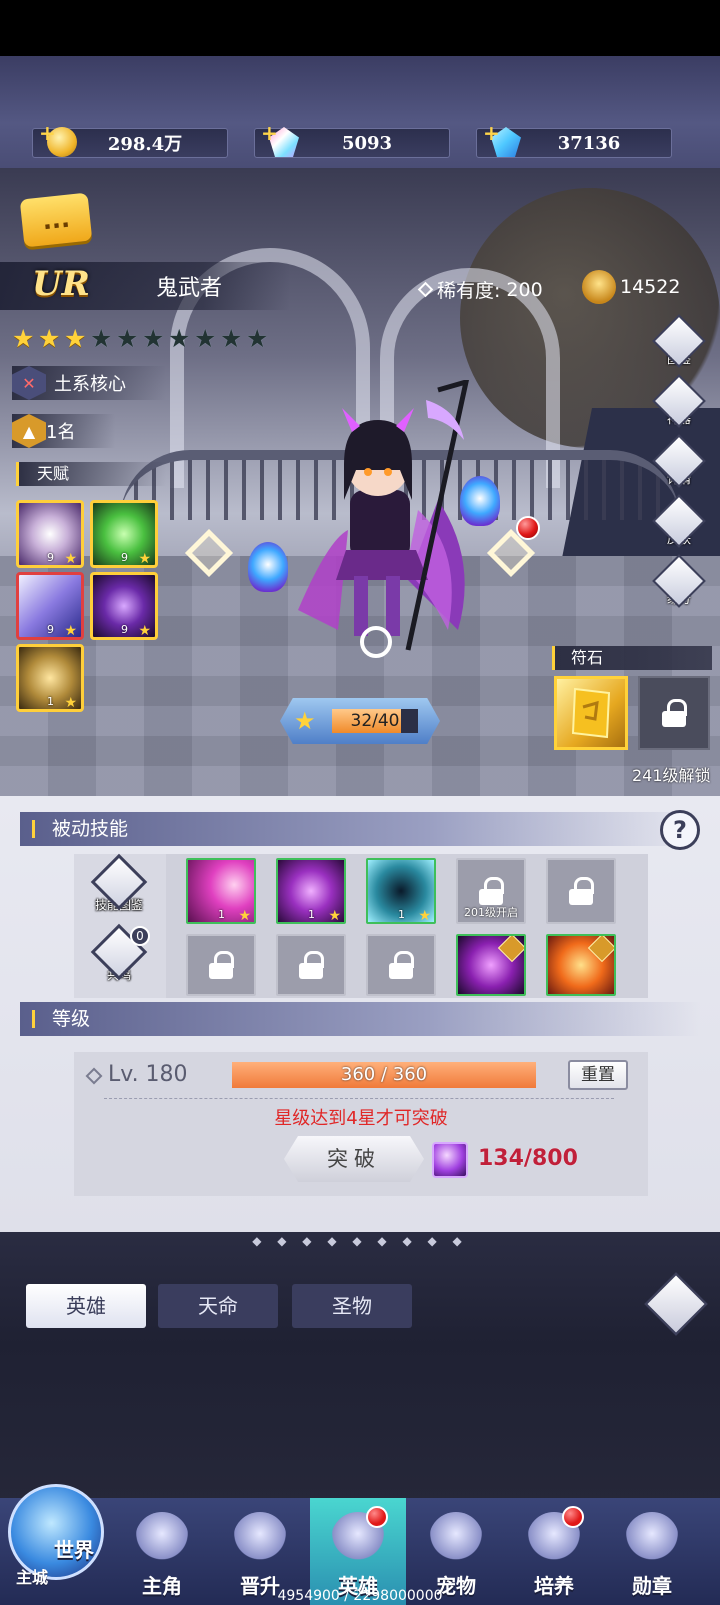 This screenshot has width=720, height=1605. Describe the element at coordinates (384, 1074) in the screenshot. I see `level-exp-text: 360 / 360` at that location.